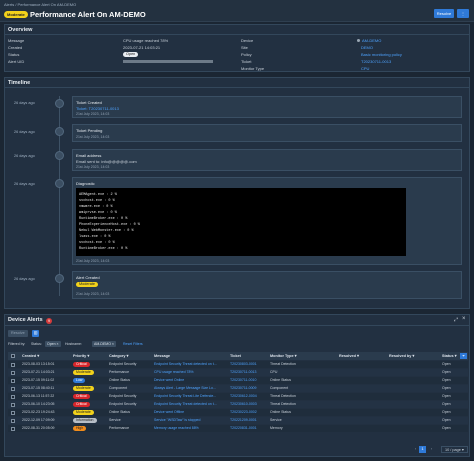  Describe the element at coordinates (40, 4) in the screenshot. I see `breadcrumb: Alerts / Performance Alert On AM-DEMO` at that location.